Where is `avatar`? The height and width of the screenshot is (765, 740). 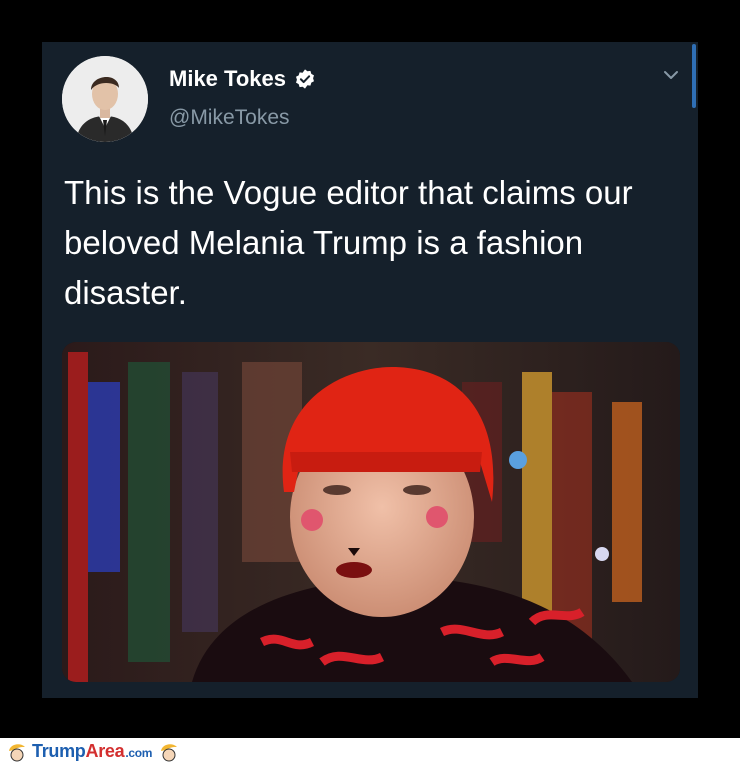 avatar is located at coordinates (105, 99).